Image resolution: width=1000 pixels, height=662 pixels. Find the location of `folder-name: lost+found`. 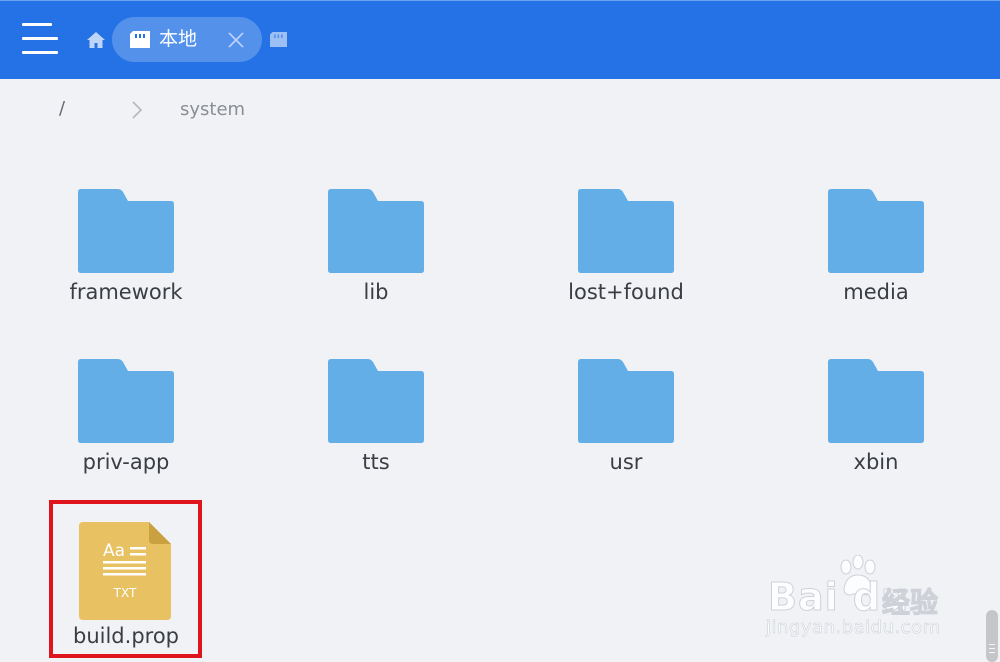

folder-name: lost+found is located at coordinates (626, 292).